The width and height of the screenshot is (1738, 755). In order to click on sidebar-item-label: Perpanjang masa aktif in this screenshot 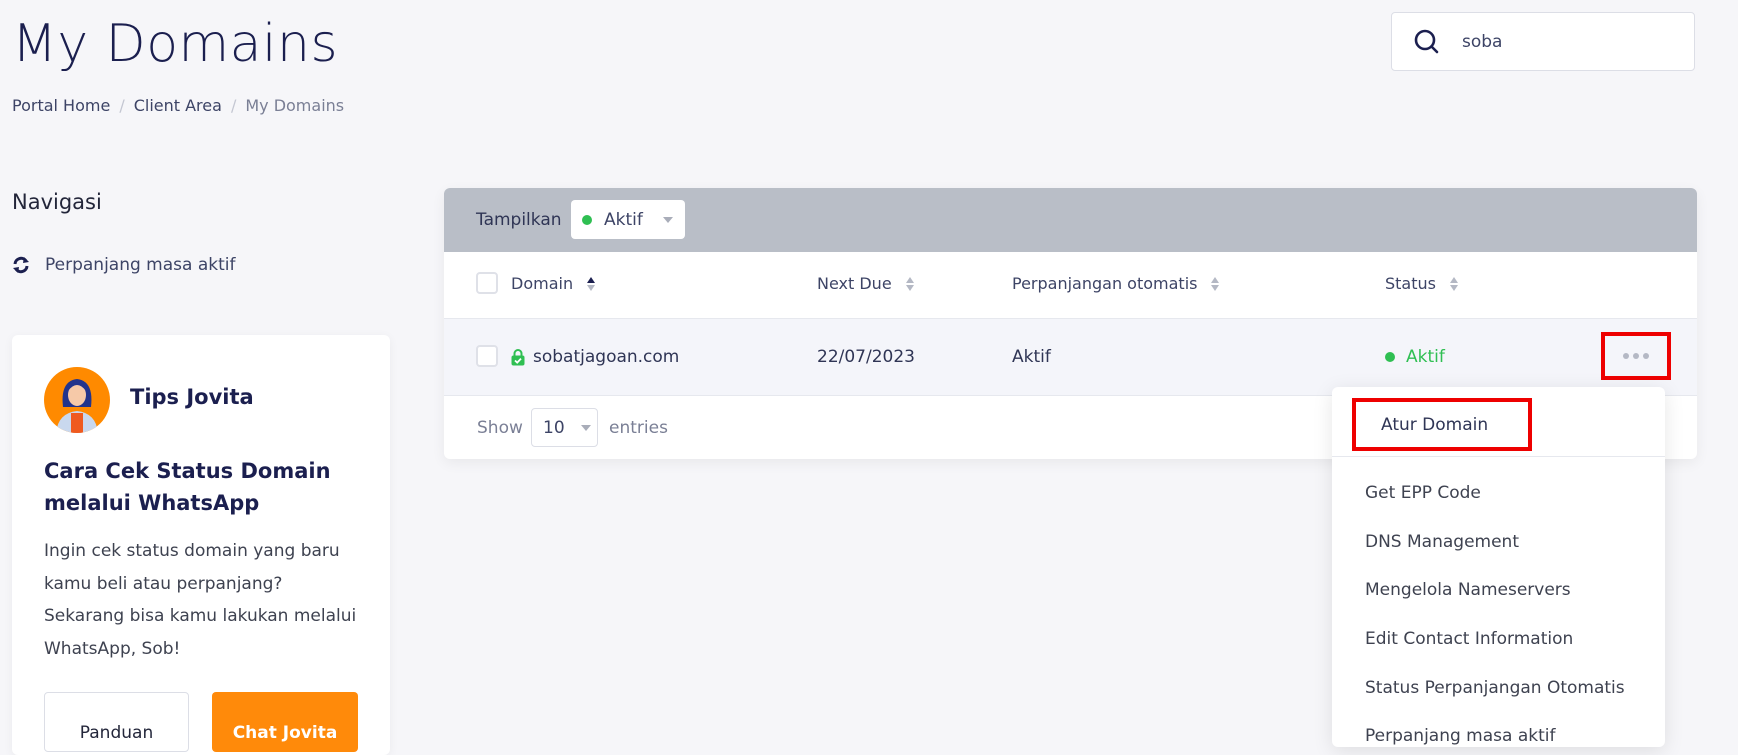, I will do `click(140, 265)`.